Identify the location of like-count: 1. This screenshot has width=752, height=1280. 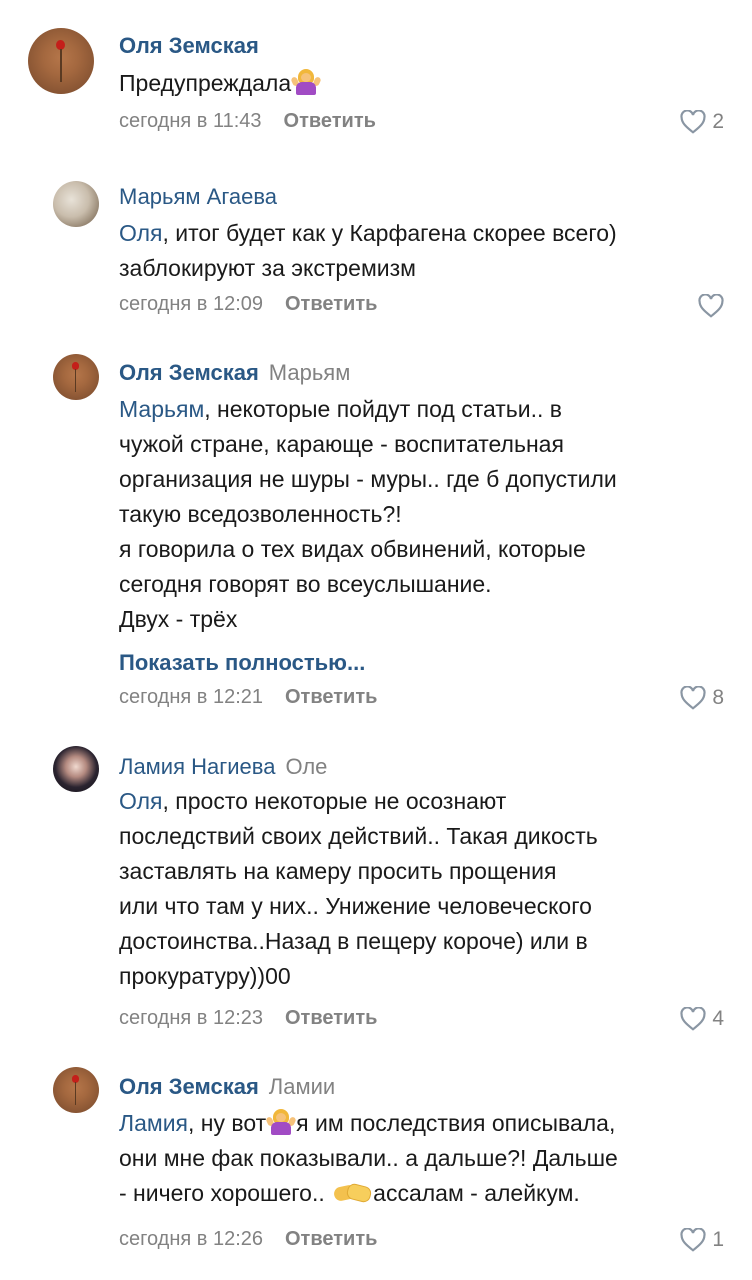
(718, 1239).